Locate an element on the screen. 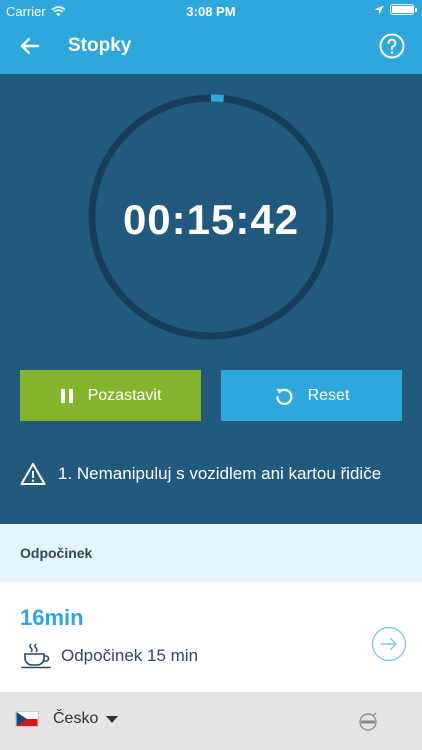 The height and width of the screenshot is (750, 422). reset-button: Reset is located at coordinates (311, 395).